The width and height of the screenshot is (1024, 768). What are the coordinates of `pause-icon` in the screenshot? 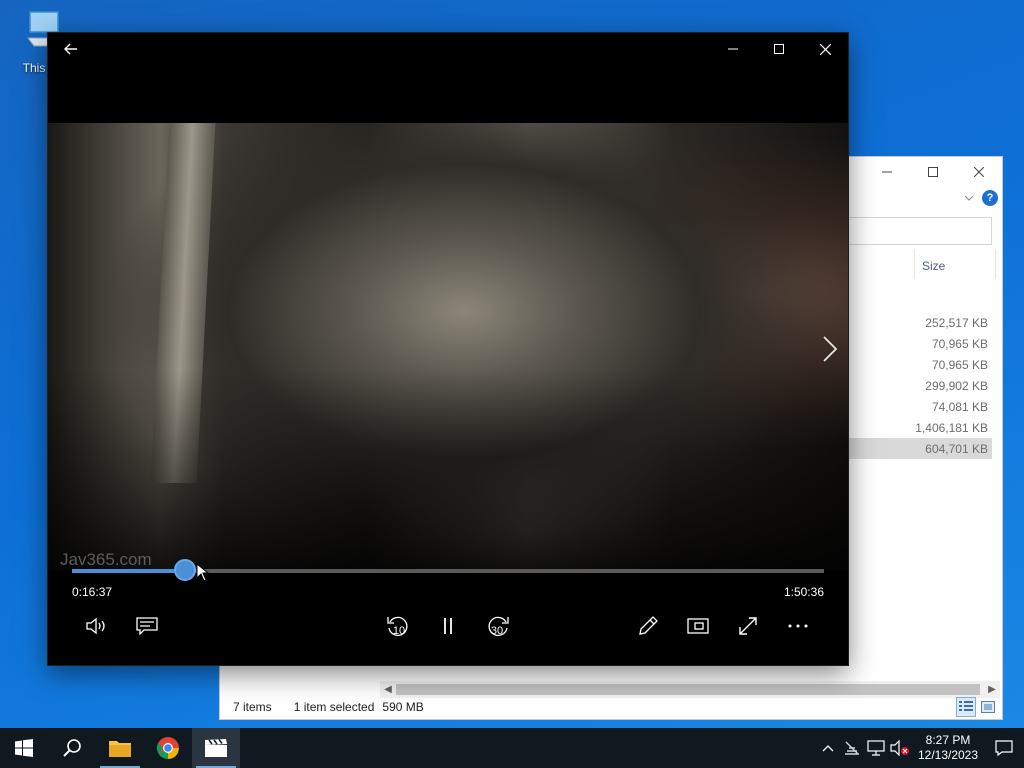 It's located at (448, 626).